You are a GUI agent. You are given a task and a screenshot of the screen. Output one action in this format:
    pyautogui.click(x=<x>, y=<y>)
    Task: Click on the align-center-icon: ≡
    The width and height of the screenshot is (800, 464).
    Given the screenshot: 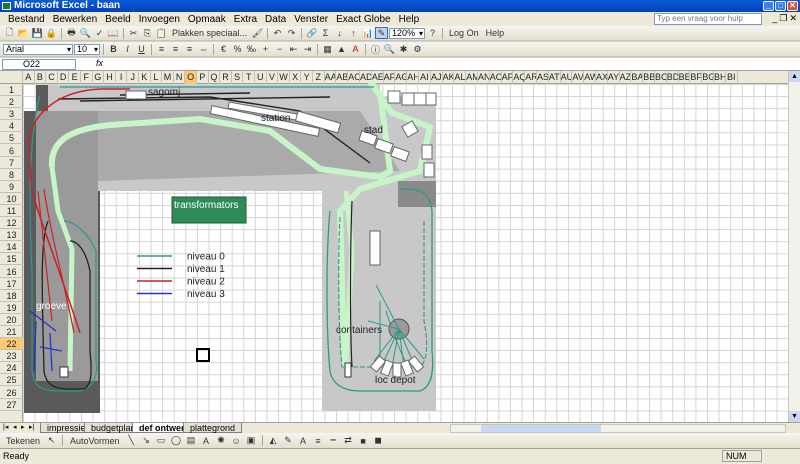 What is the action you would take?
    pyautogui.click(x=175, y=49)
    